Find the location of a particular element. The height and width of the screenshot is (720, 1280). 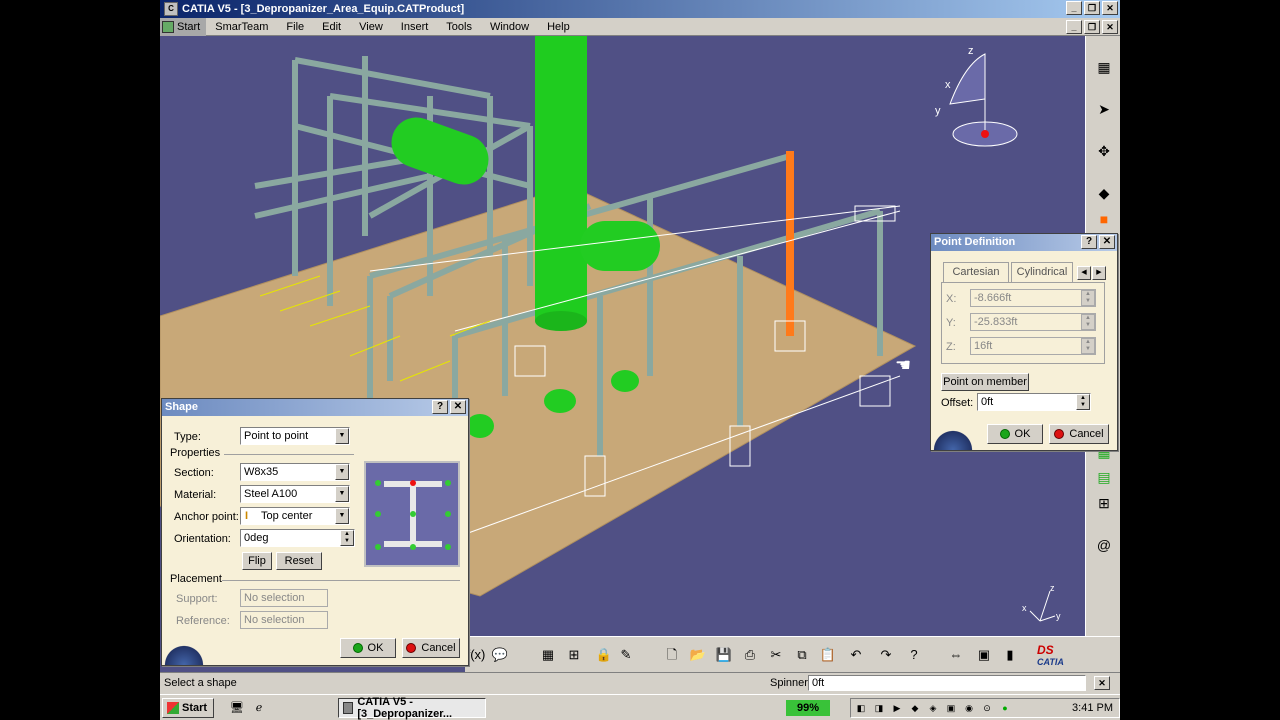

flip-button: Flip is located at coordinates (257, 561).